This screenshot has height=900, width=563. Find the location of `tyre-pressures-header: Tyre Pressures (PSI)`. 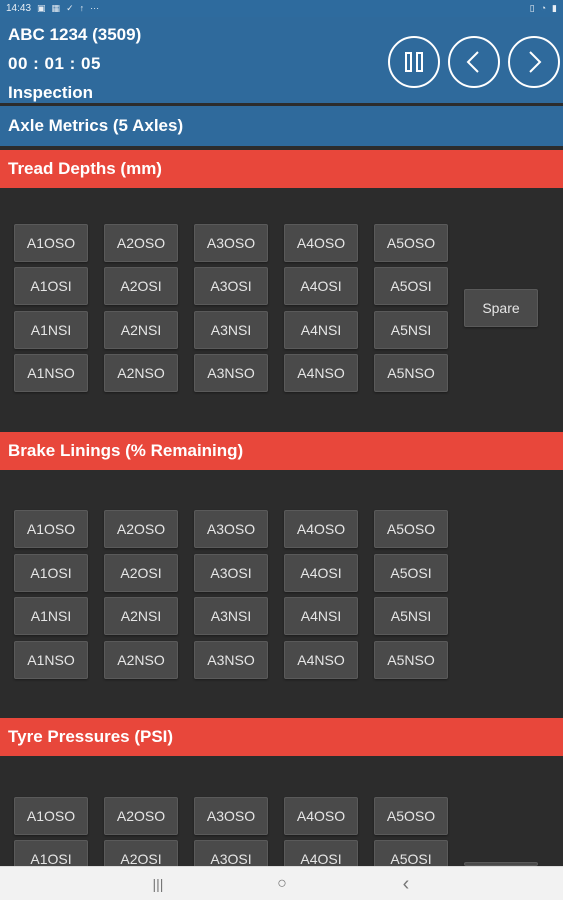

tyre-pressures-header: Tyre Pressures (PSI) is located at coordinates (281, 737).